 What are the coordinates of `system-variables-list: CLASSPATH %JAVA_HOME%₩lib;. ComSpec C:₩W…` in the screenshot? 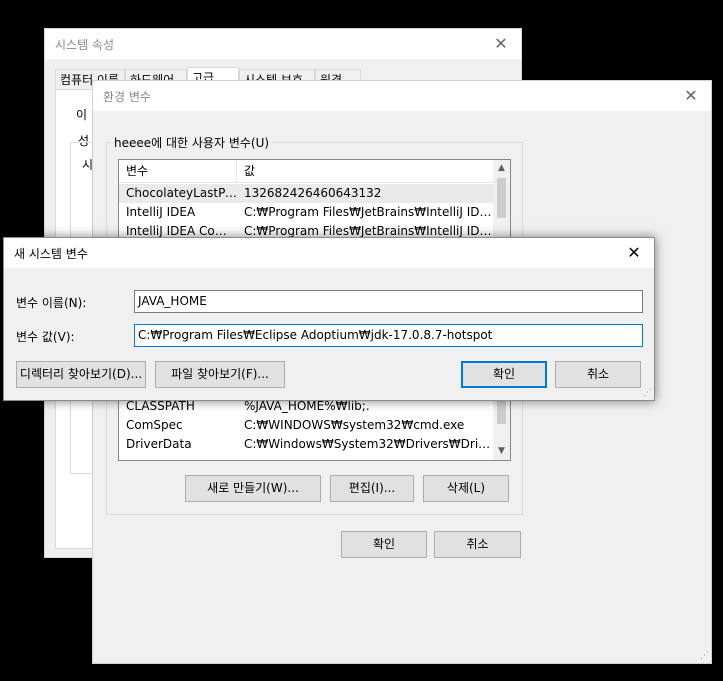 It's located at (314, 426).